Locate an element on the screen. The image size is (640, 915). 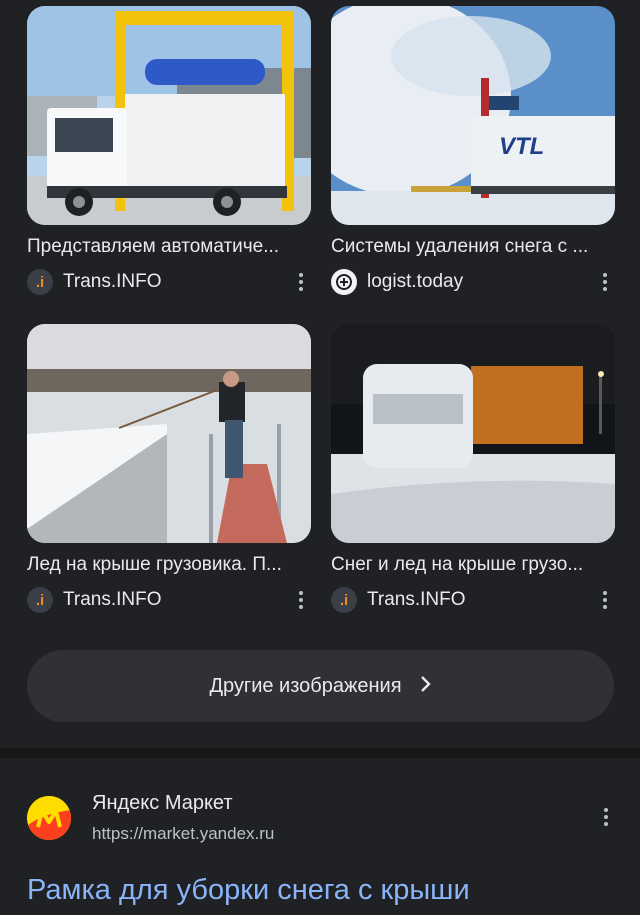
more-images-button: Другие изображения is located at coordinates (320, 686).